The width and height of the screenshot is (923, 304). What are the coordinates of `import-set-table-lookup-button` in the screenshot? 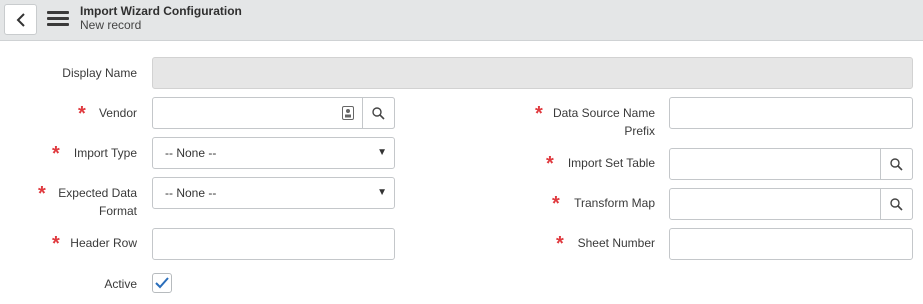 It's located at (896, 164).